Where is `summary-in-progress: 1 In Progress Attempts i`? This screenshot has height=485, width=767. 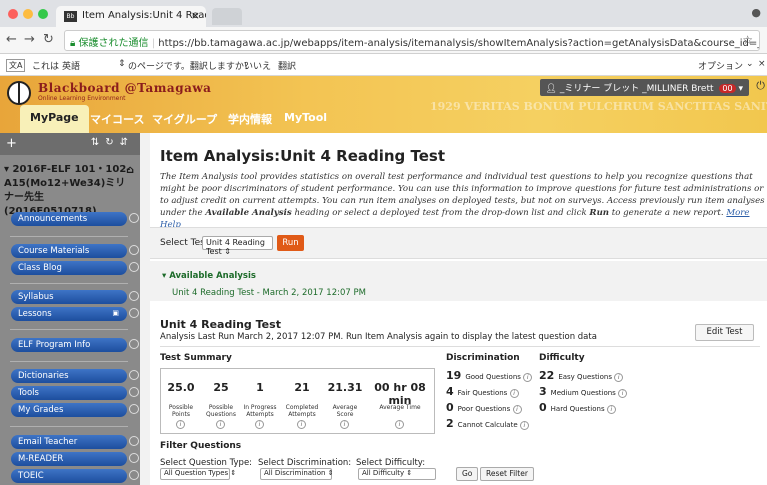 summary-in-progress: 1 In Progress Attempts i is located at coordinates (260, 401).